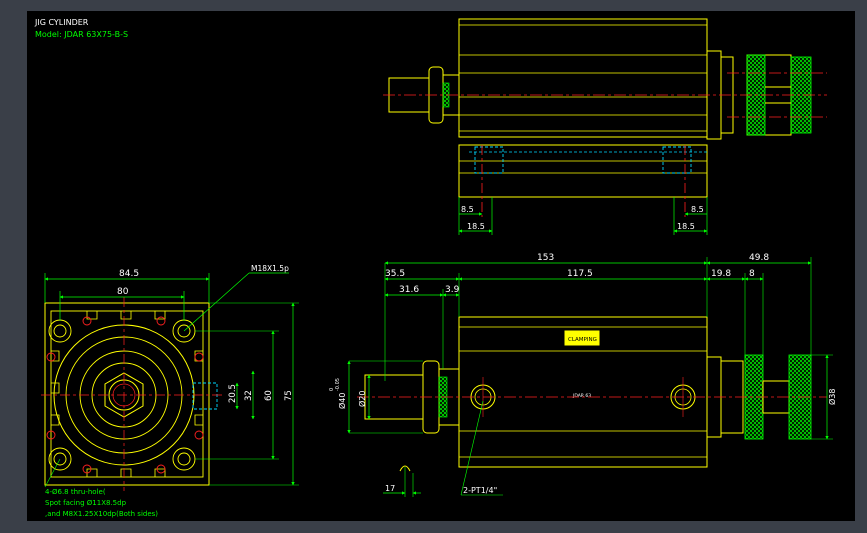  Describe the element at coordinates (233, 393) in the screenshot. I see `dim-port-pitch: 20.5` at that location.